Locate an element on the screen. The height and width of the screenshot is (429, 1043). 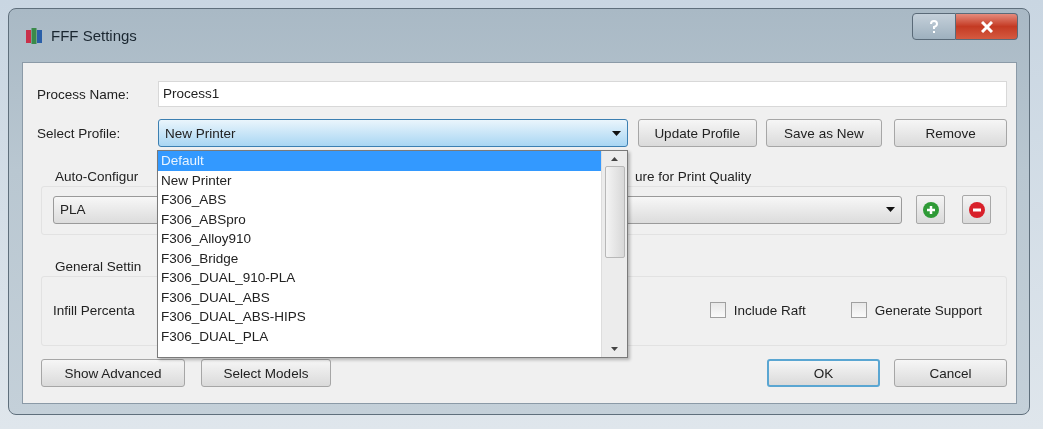
dropdown-option: F306_Alloy910 is located at coordinates (379, 239).